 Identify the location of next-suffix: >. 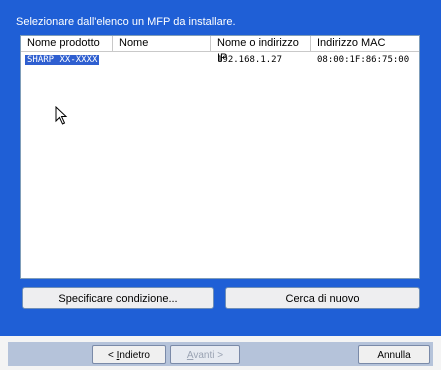
(219, 355).